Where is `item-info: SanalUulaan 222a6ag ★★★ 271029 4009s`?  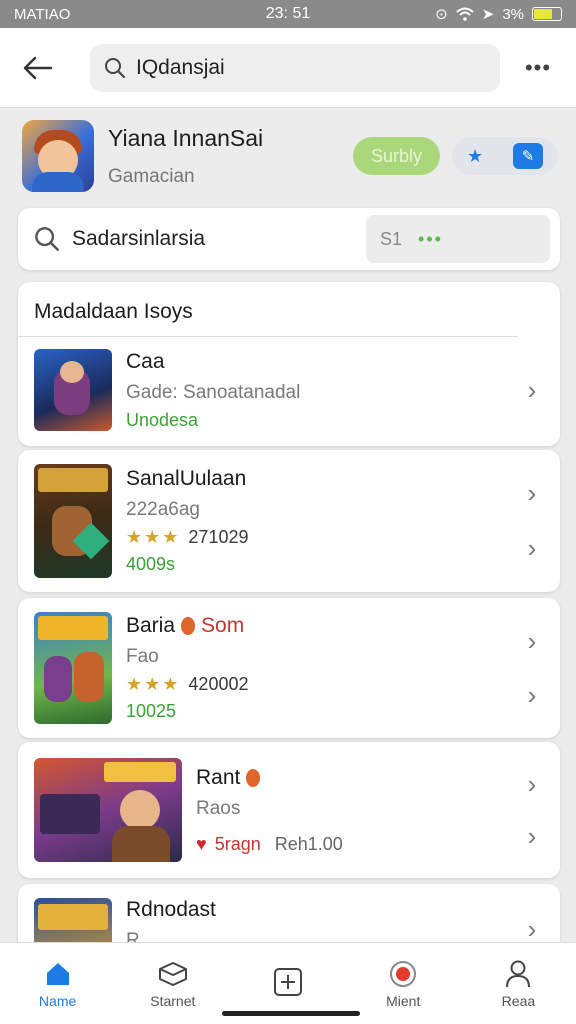
item-info: SanalUulaan 222a6ag ★★★ 271029 4009s is located at coordinates (323, 521).